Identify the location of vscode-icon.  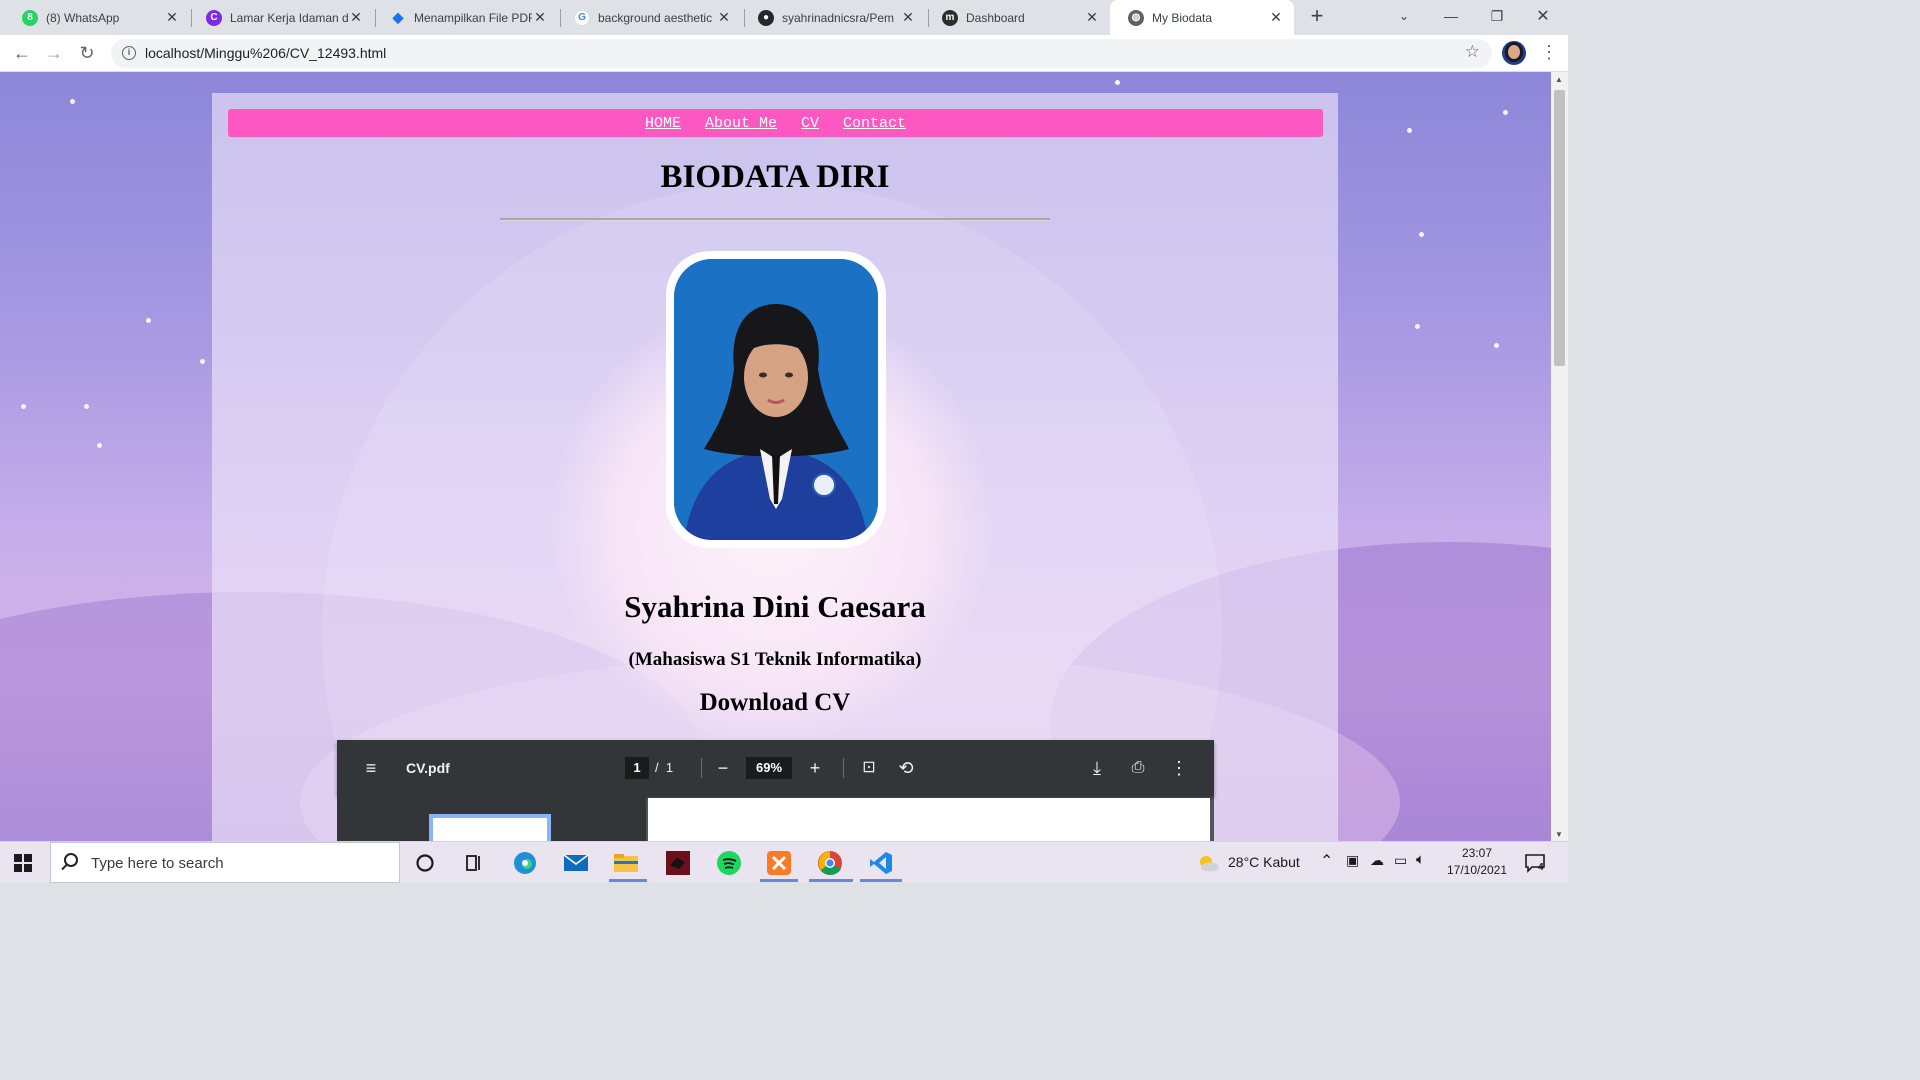
(881, 863).